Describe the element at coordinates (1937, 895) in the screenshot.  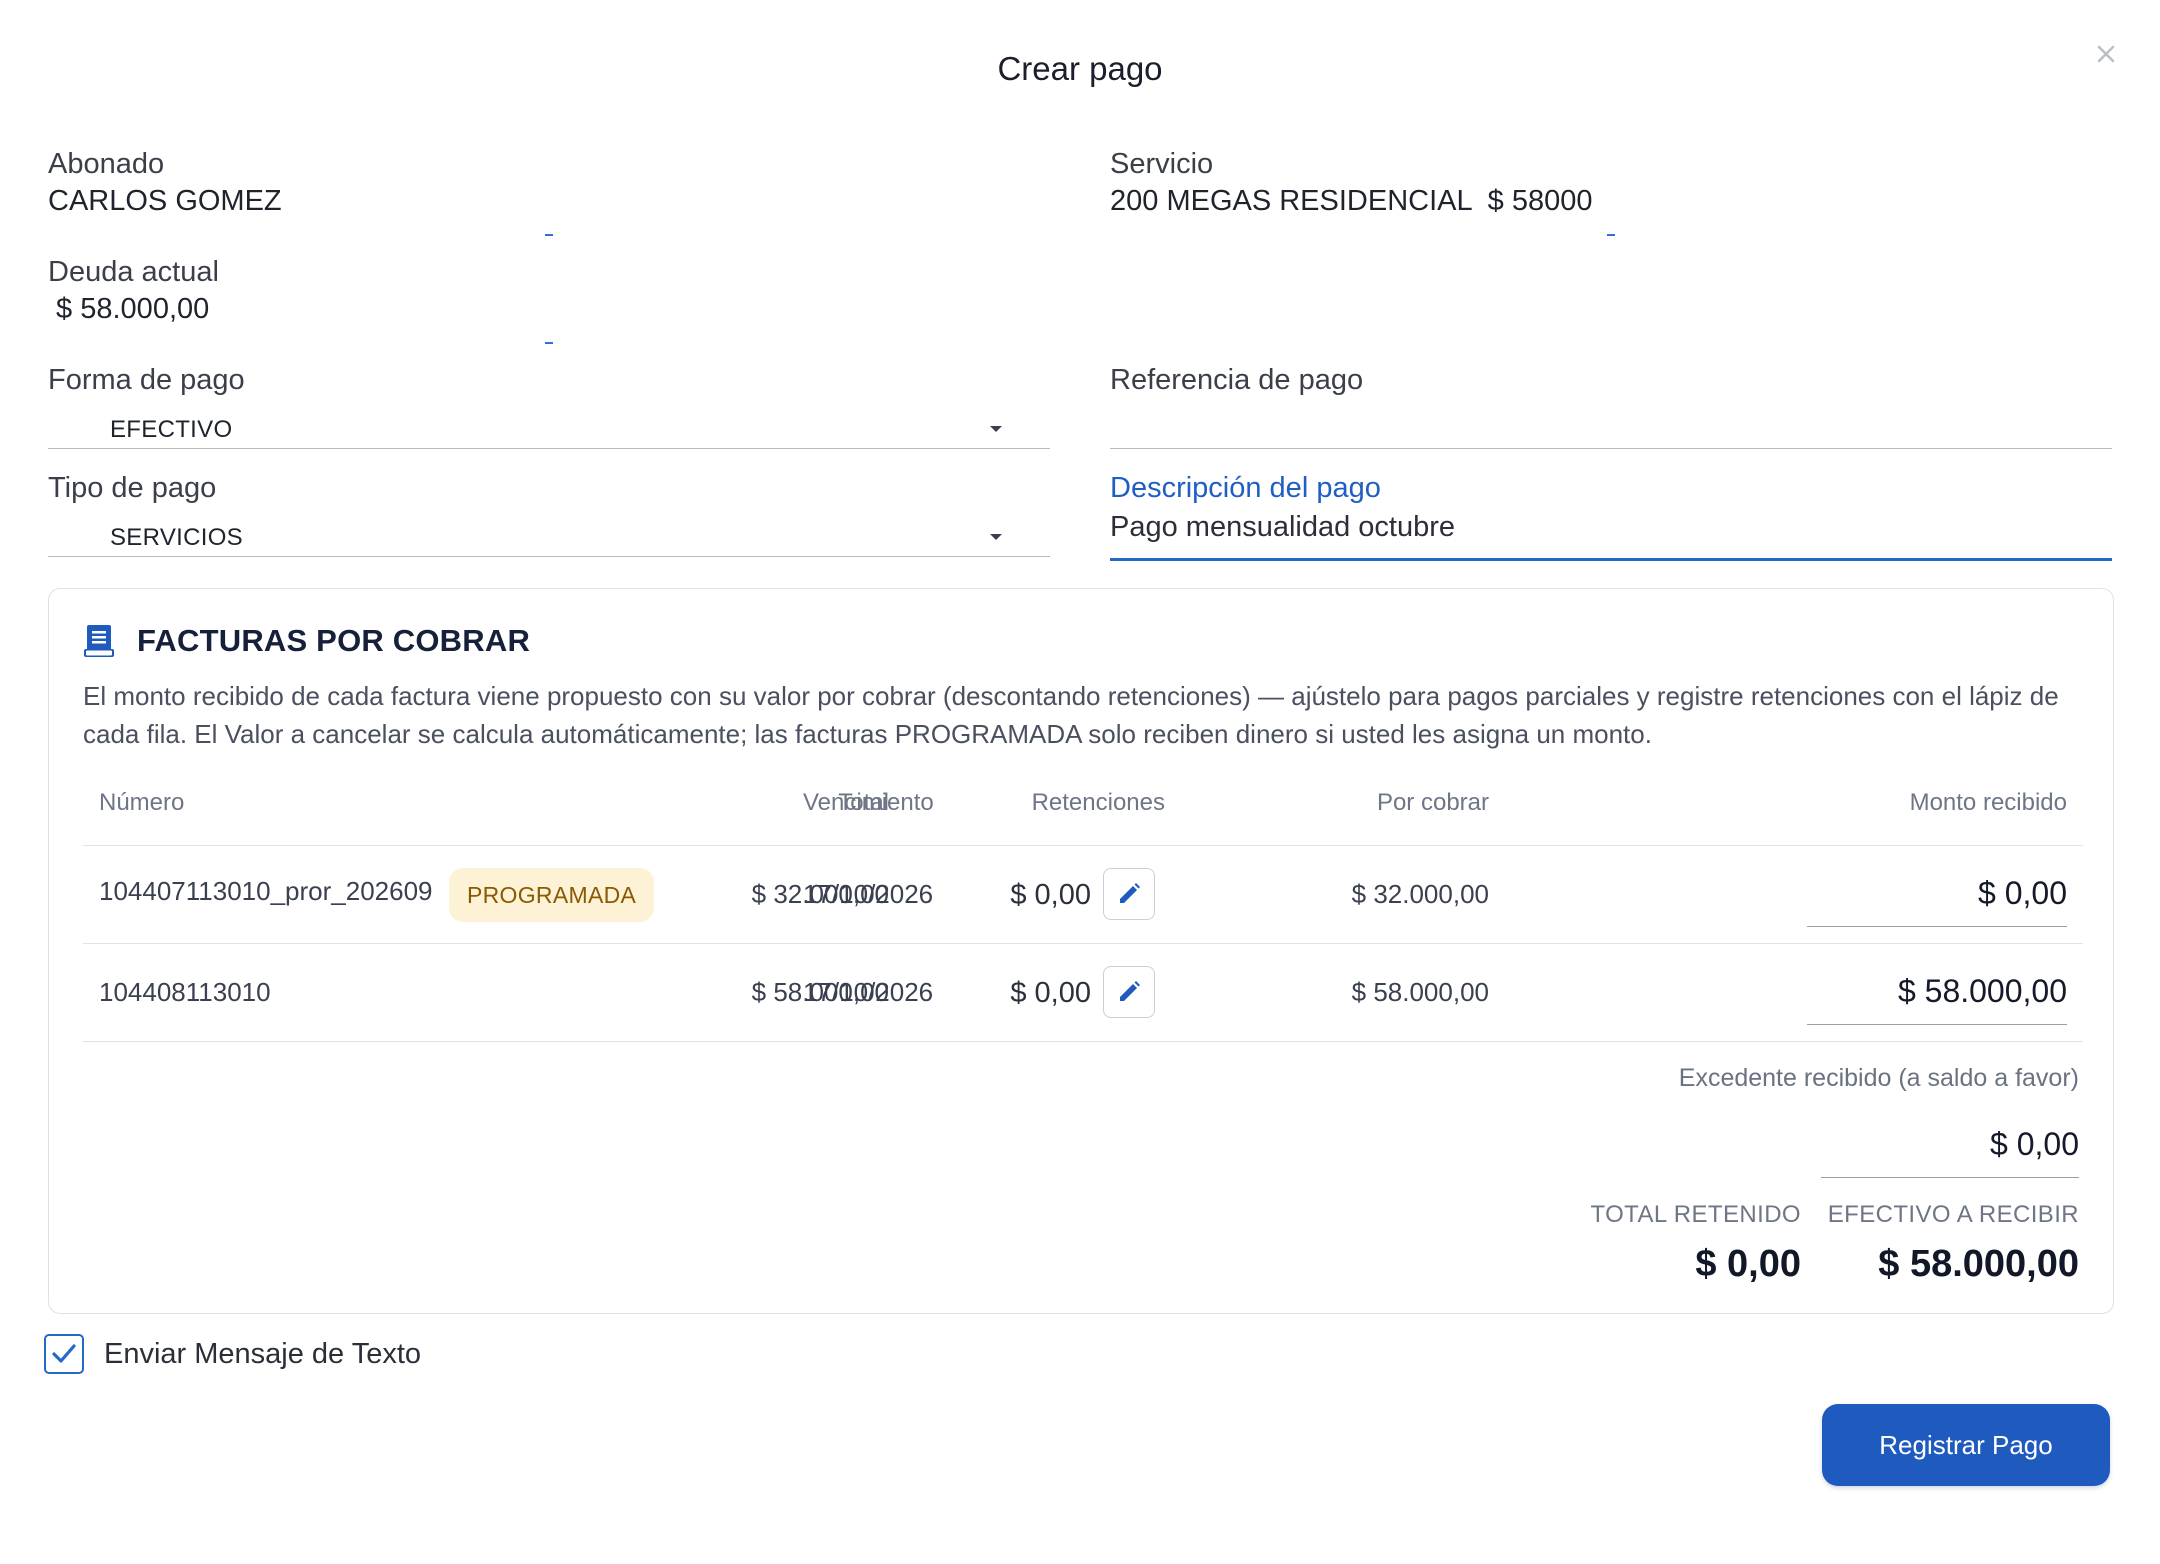
I see `amount-received-input: $ 0,00` at that location.